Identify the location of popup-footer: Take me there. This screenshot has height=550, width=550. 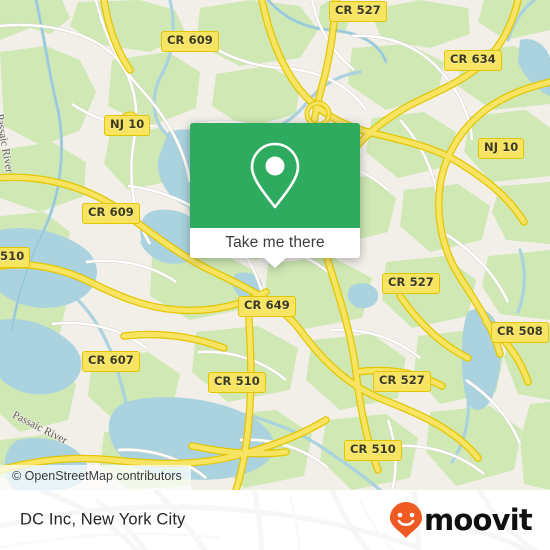
(275, 248).